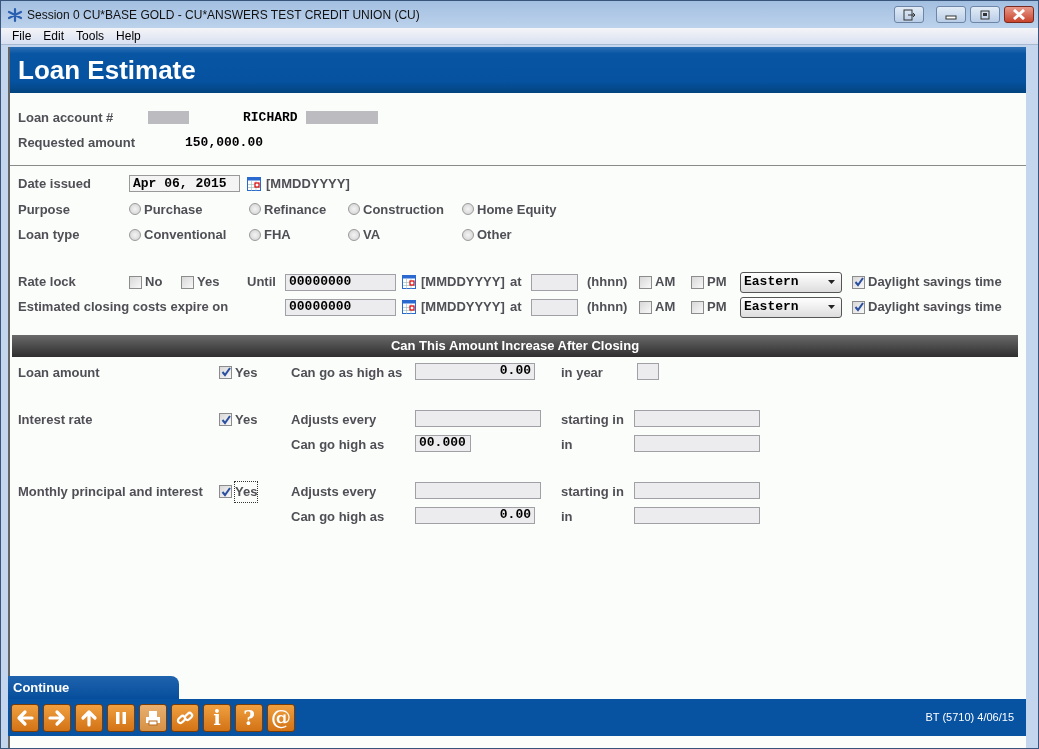 Image resolution: width=1039 pixels, height=749 pixels. I want to click on back-arrow-icon, so click(25, 717).